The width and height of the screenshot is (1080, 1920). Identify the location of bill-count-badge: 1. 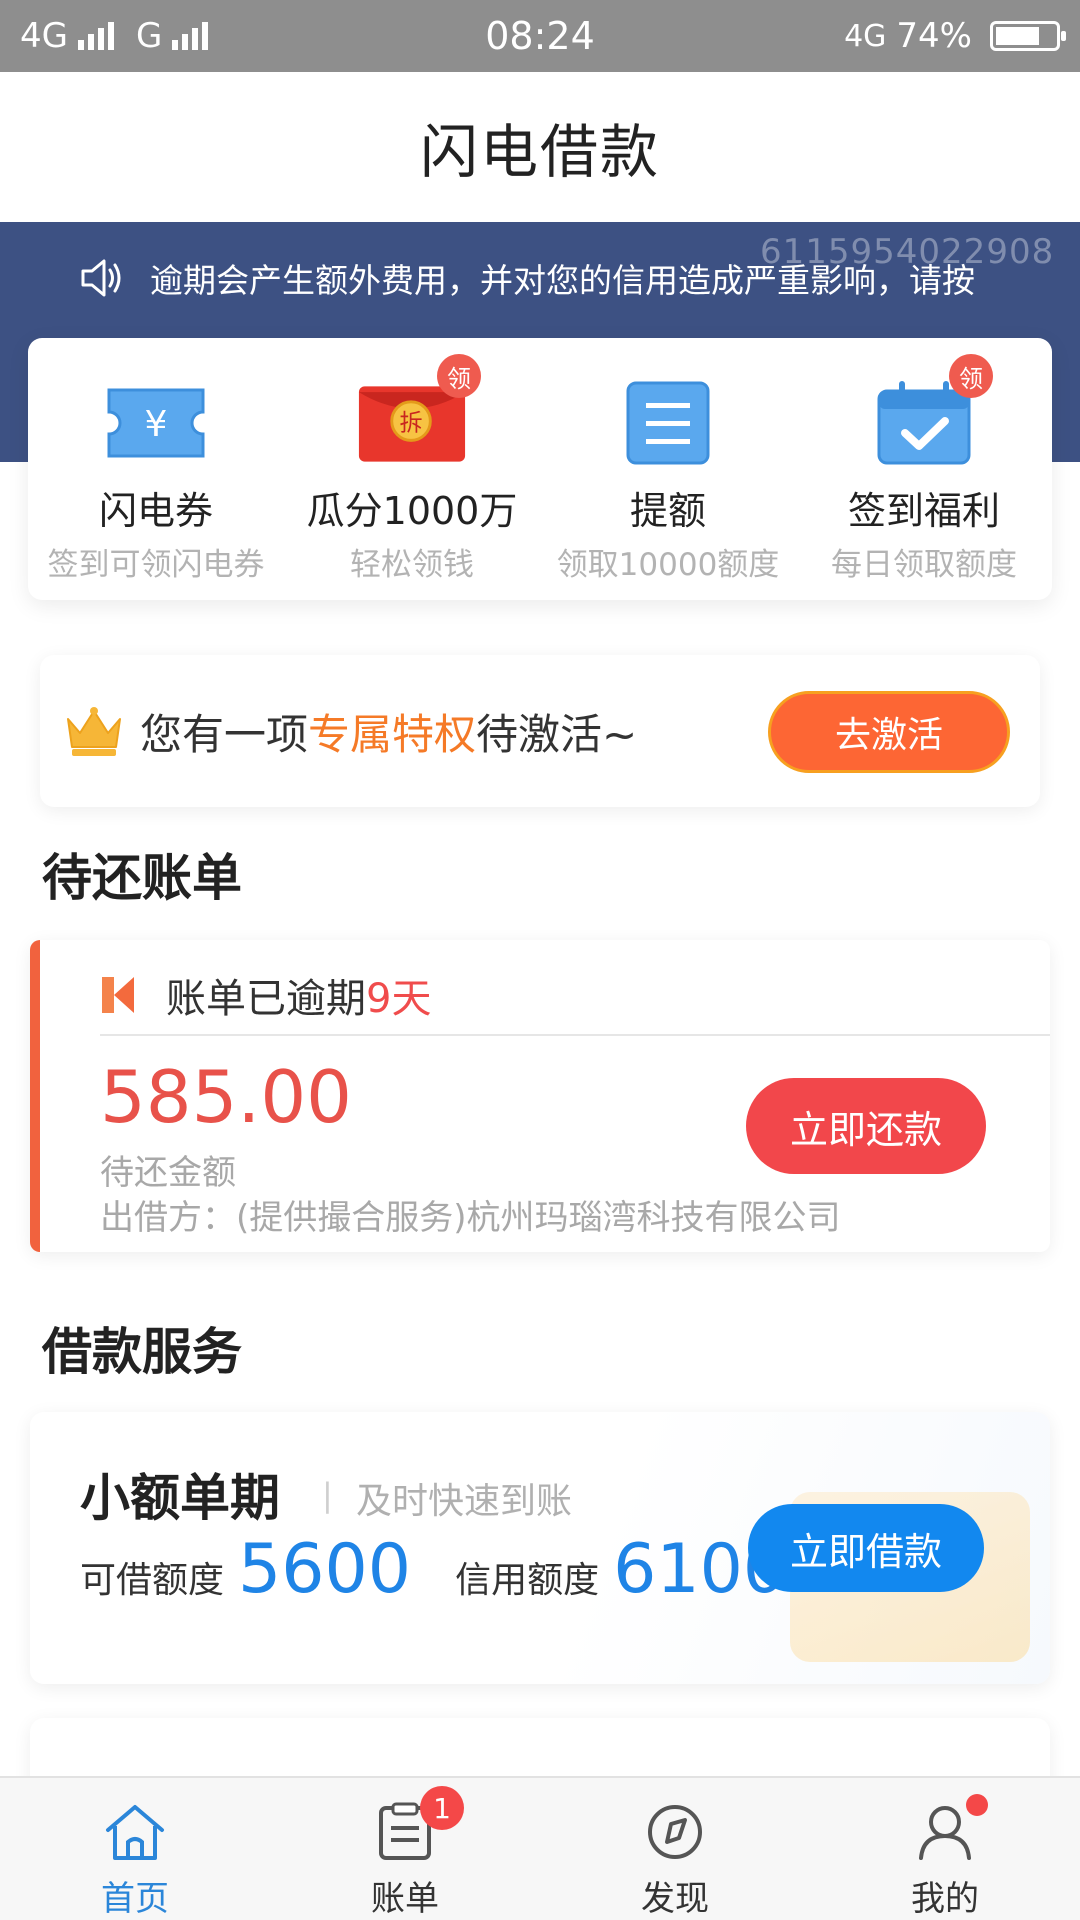
(442, 1808).